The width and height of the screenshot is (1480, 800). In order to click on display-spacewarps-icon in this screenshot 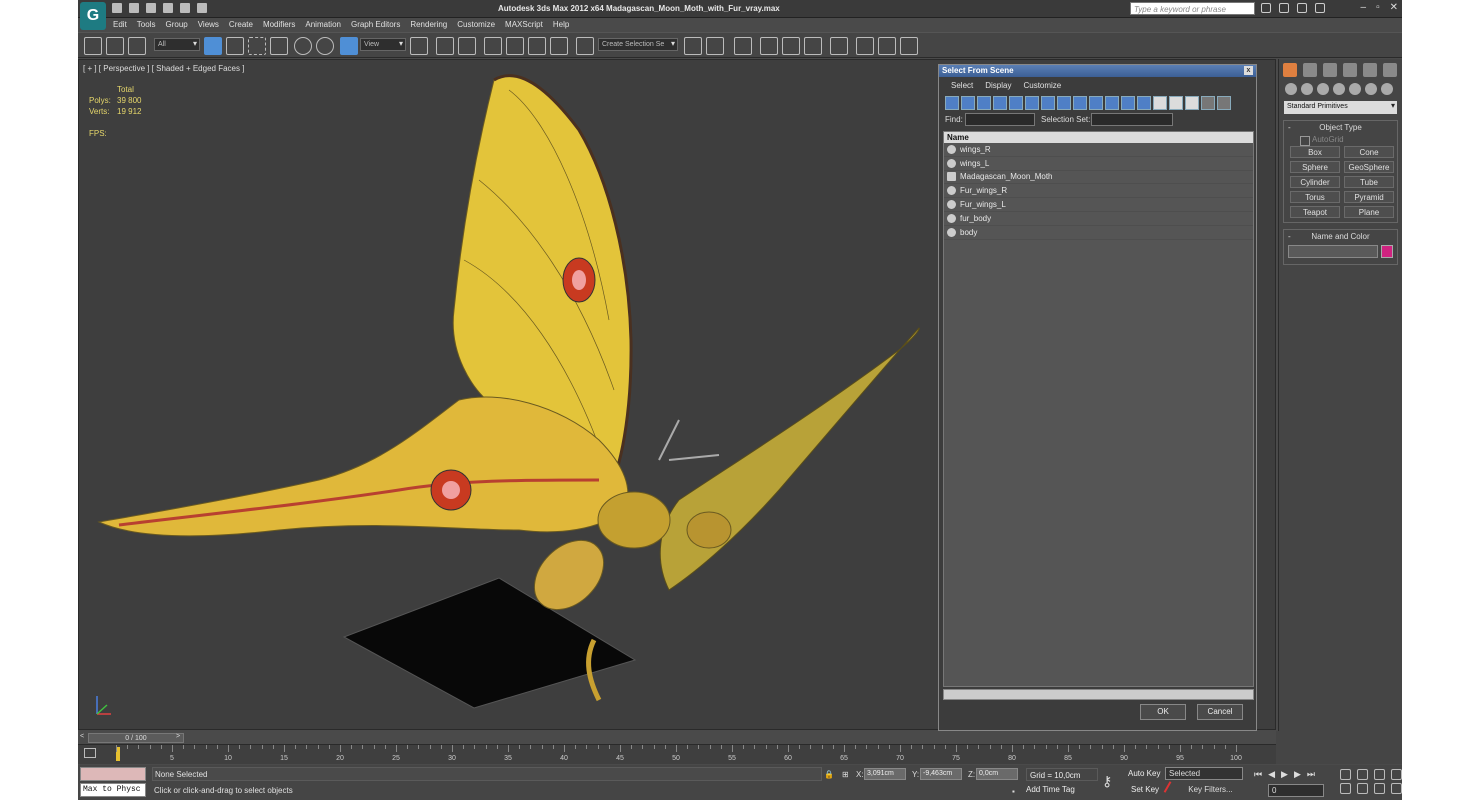, I will do `click(1032, 103)`.